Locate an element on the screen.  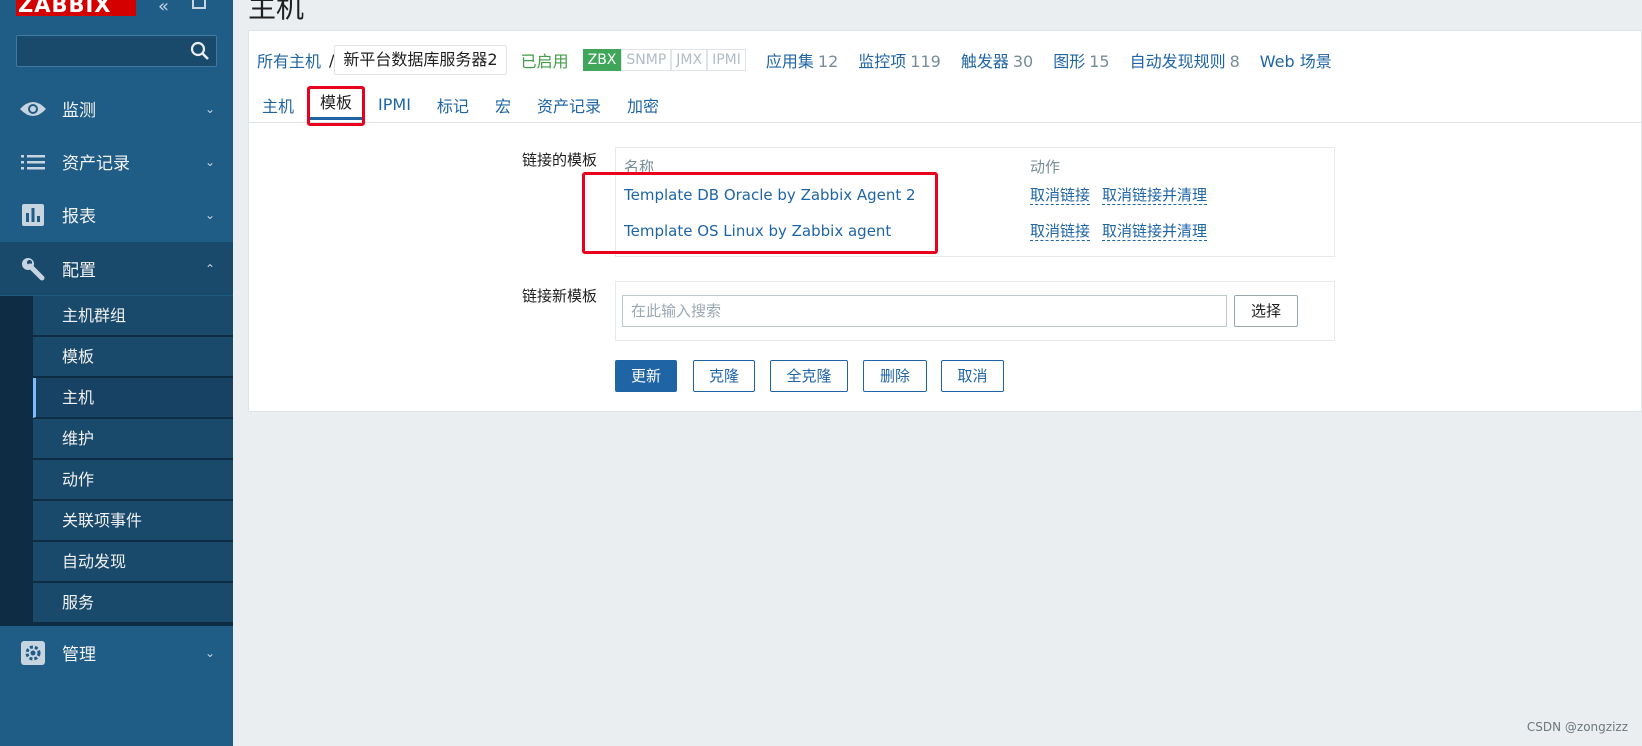
template-search-input: 在此输入搜索 is located at coordinates (924, 311).